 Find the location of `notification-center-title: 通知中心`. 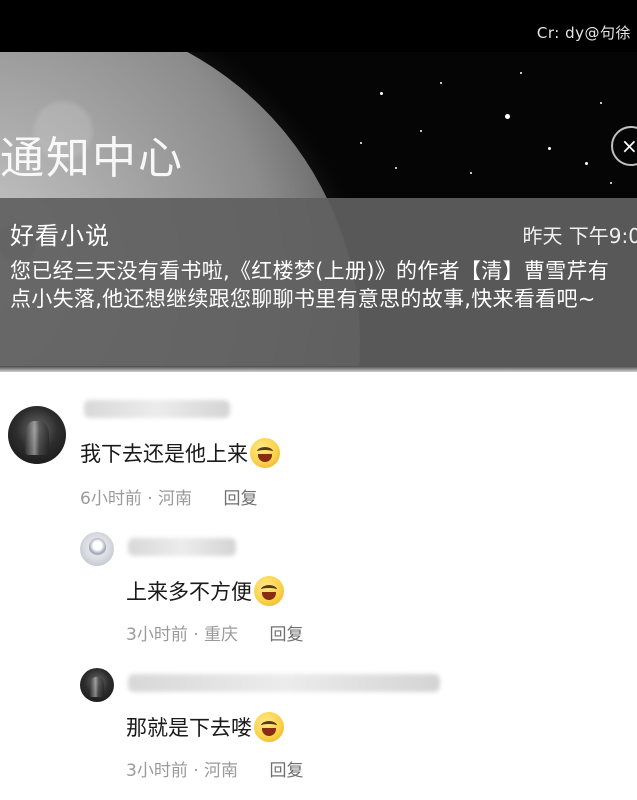

notification-center-title: 通知中心 is located at coordinates (92, 158).